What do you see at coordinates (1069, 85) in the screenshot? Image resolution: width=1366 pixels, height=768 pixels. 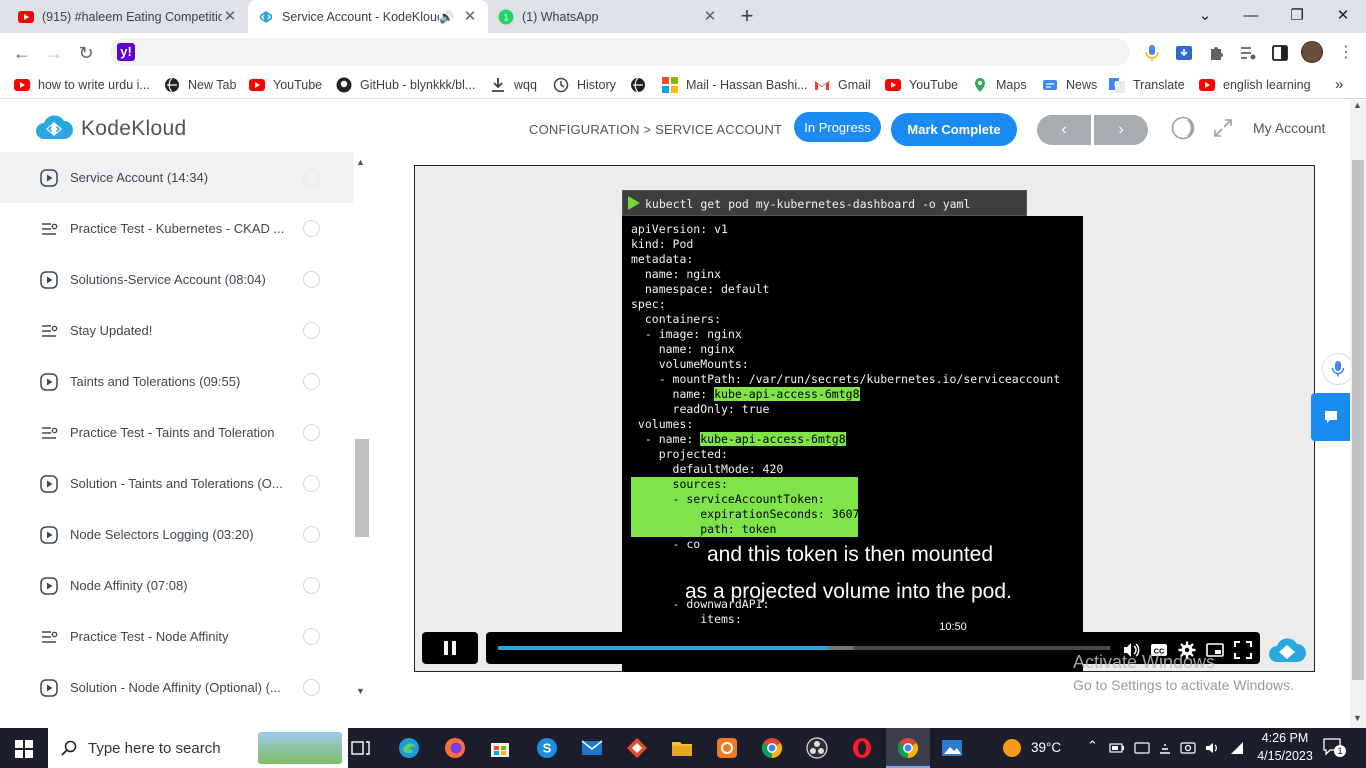 I see `bookmark-item: News` at bounding box center [1069, 85].